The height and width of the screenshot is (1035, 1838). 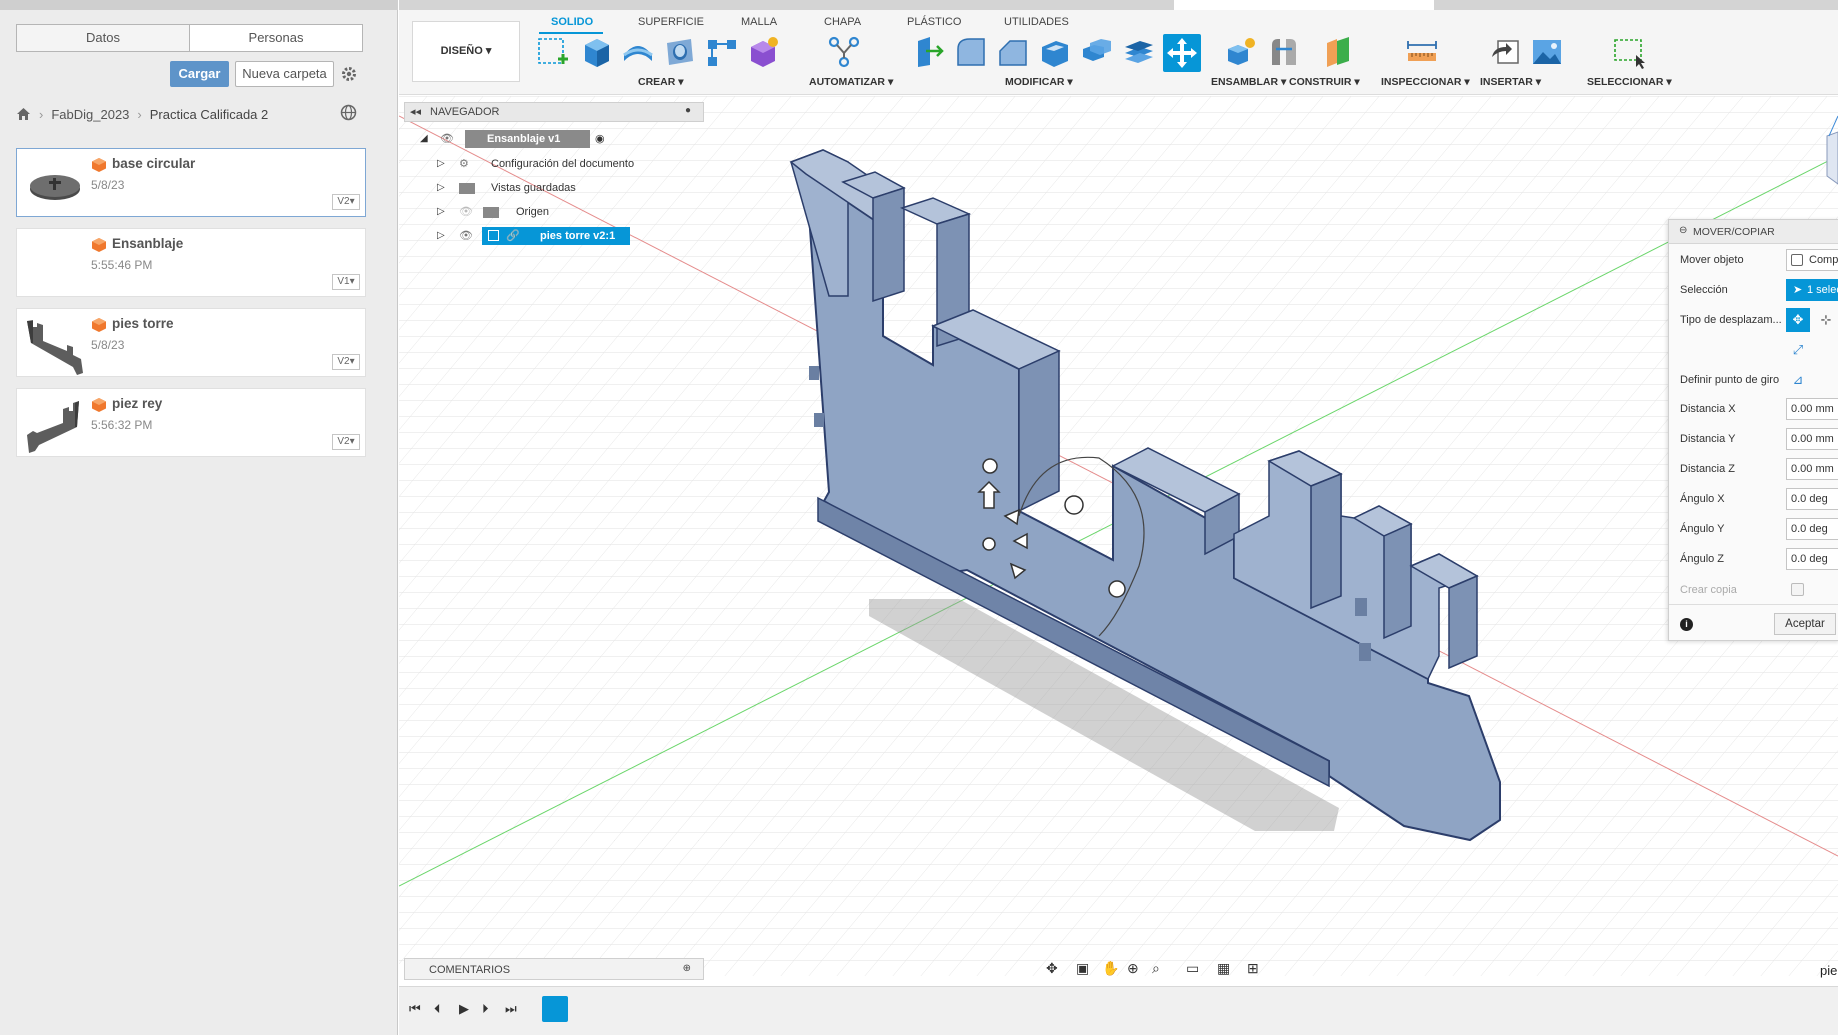 What do you see at coordinates (485, 1009) in the screenshot?
I see `step-forward-icon: ⏵` at bounding box center [485, 1009].